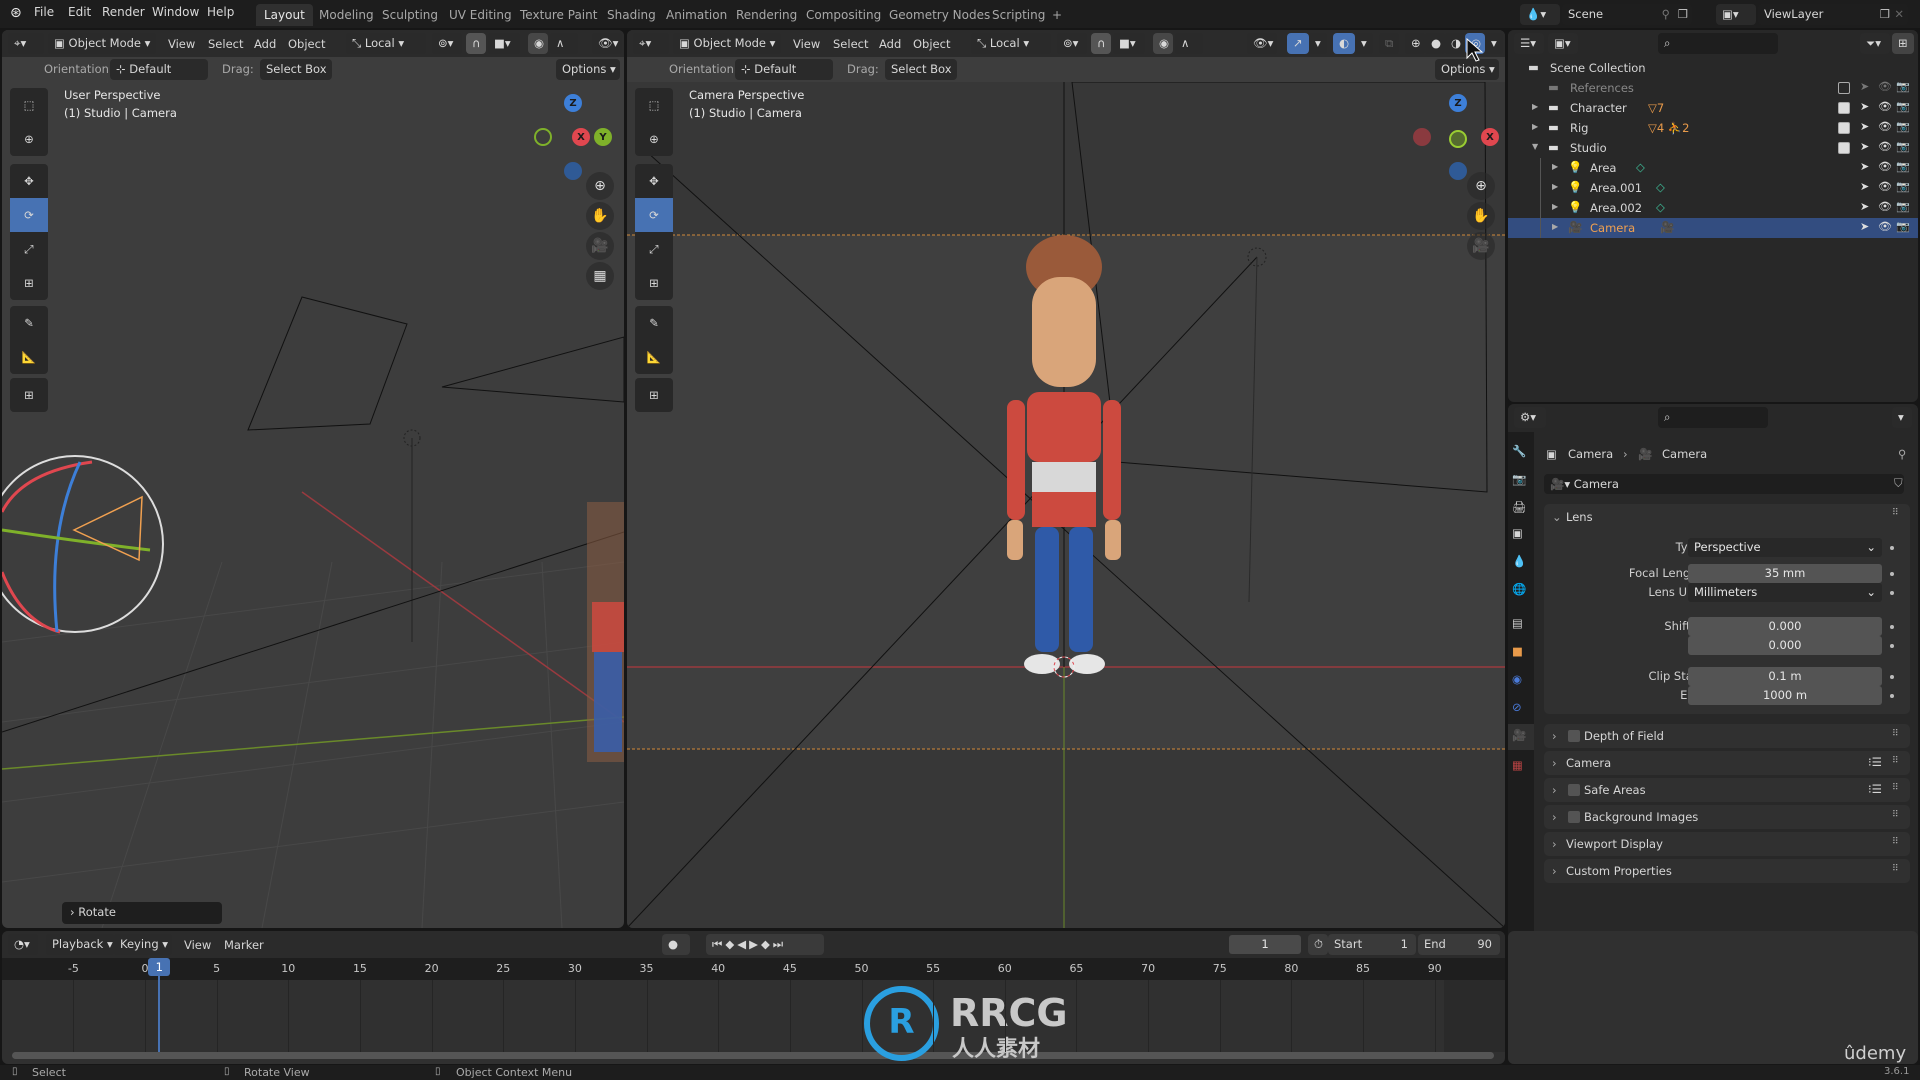 Image resolution: width=1920 pixels, height=1080 pixels. What do you see at coordinates (1298, 43) in the screenshot?
I see `gizmo-toggle: ↗` at bounding box center [1298, 43].